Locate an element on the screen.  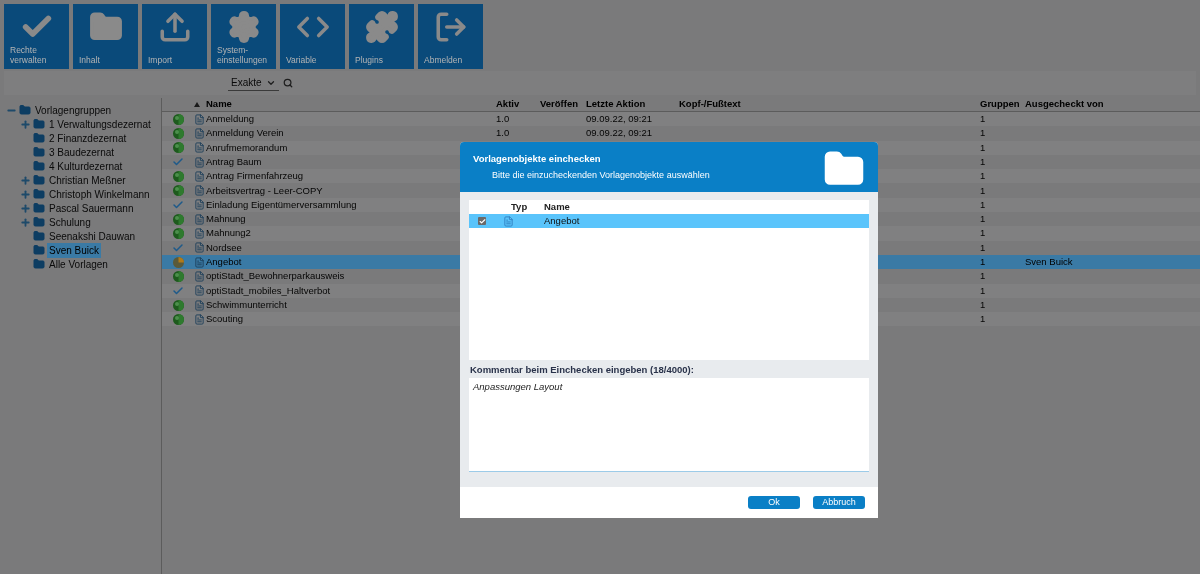
table-cell: Mahnung is located at coordinates (226, 219).